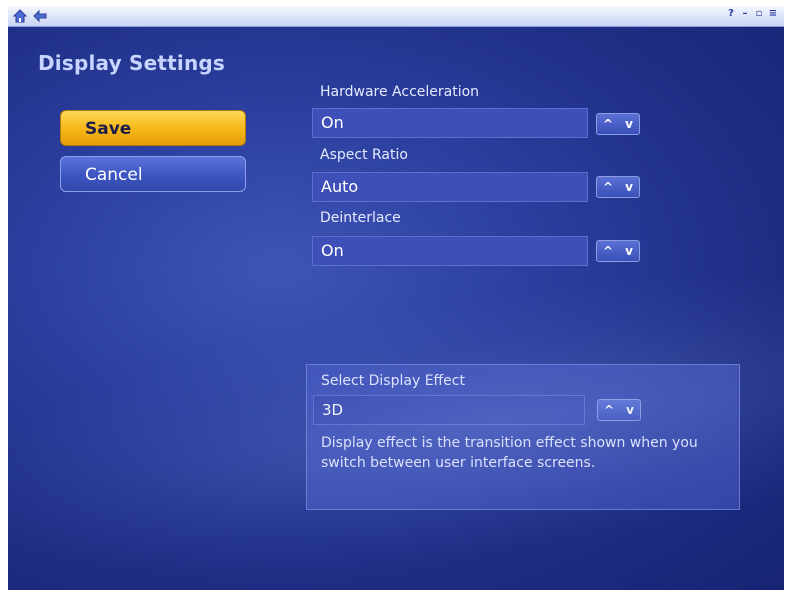 This screenshot has width=791, height=596. I want to click on deinterlace-value: On, so click(450, 251).